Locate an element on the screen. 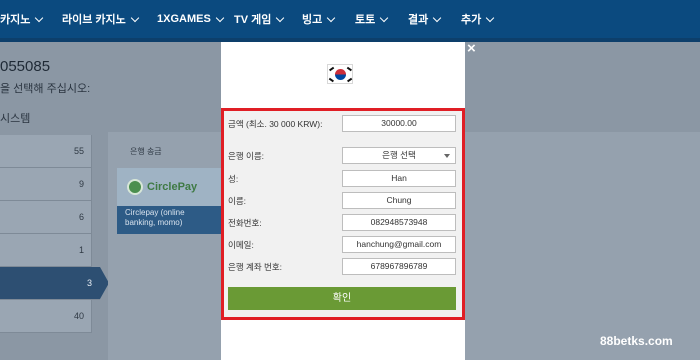  payment-category-list: 55 9 6 1 3 40 is located at coordinates (54, 234).